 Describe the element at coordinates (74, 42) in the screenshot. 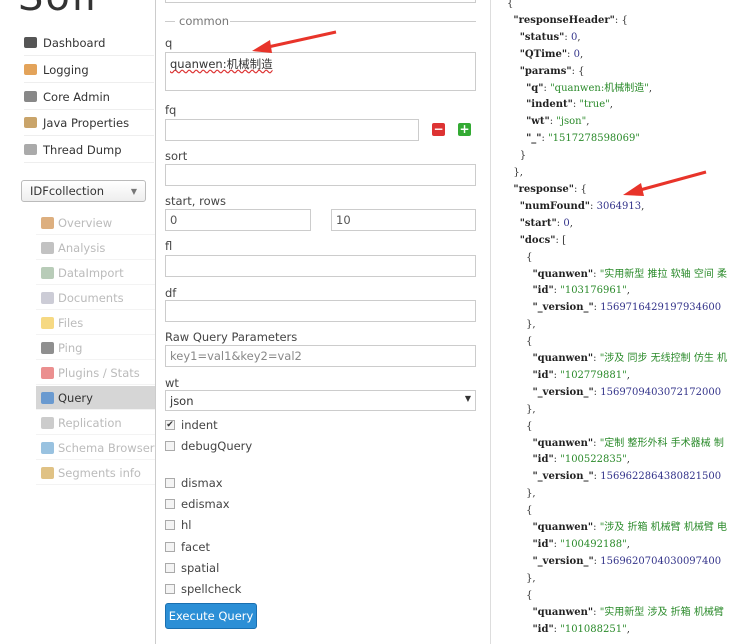

I see `sidebar-item-label: Dashboard` at that location.